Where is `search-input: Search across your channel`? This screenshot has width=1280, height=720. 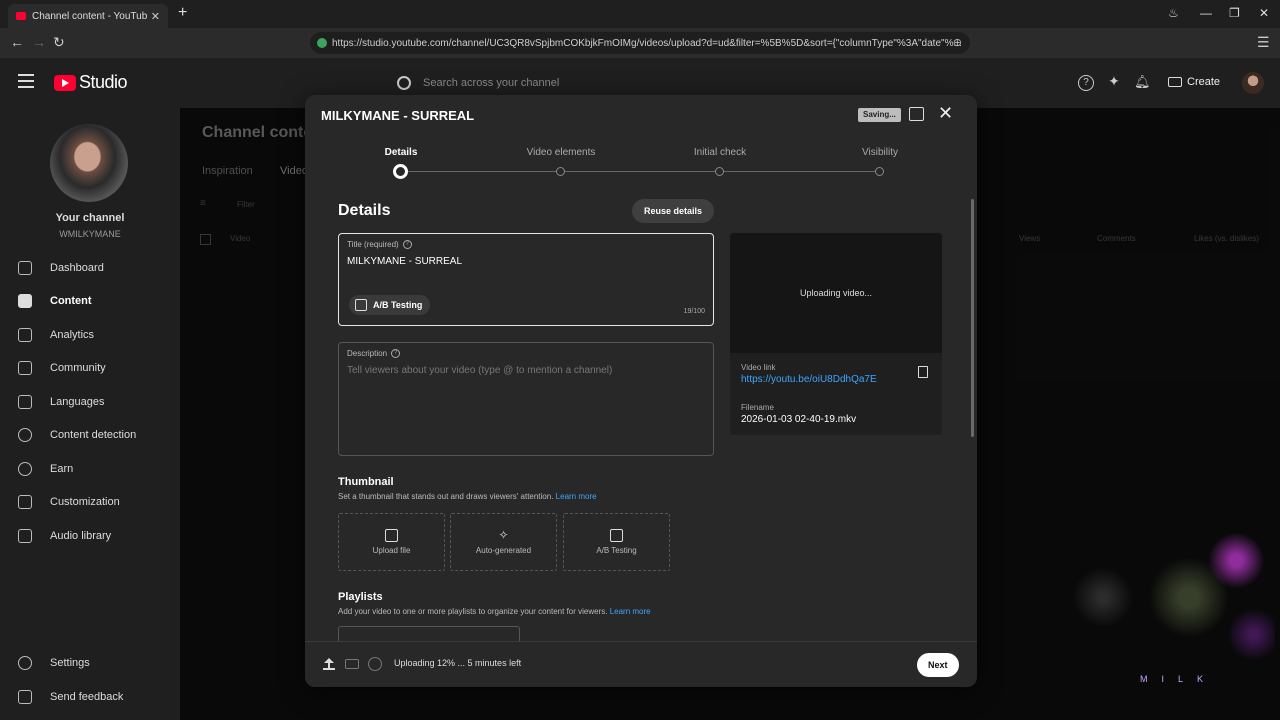
search-input: Search across your channel is located at coordinates (640, 83).